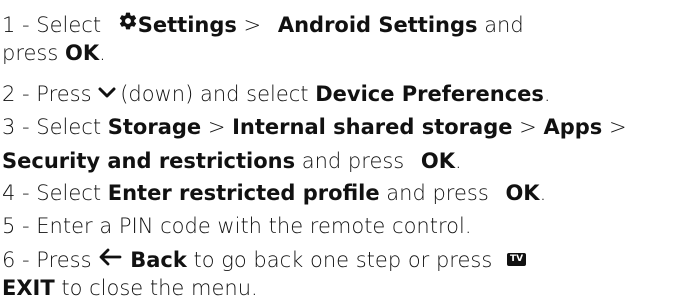  What do you see at coordinates (50, 94) in the screenshot?
I see `step-2-prefix: 2 - Press` at bounding box center [50, 94].